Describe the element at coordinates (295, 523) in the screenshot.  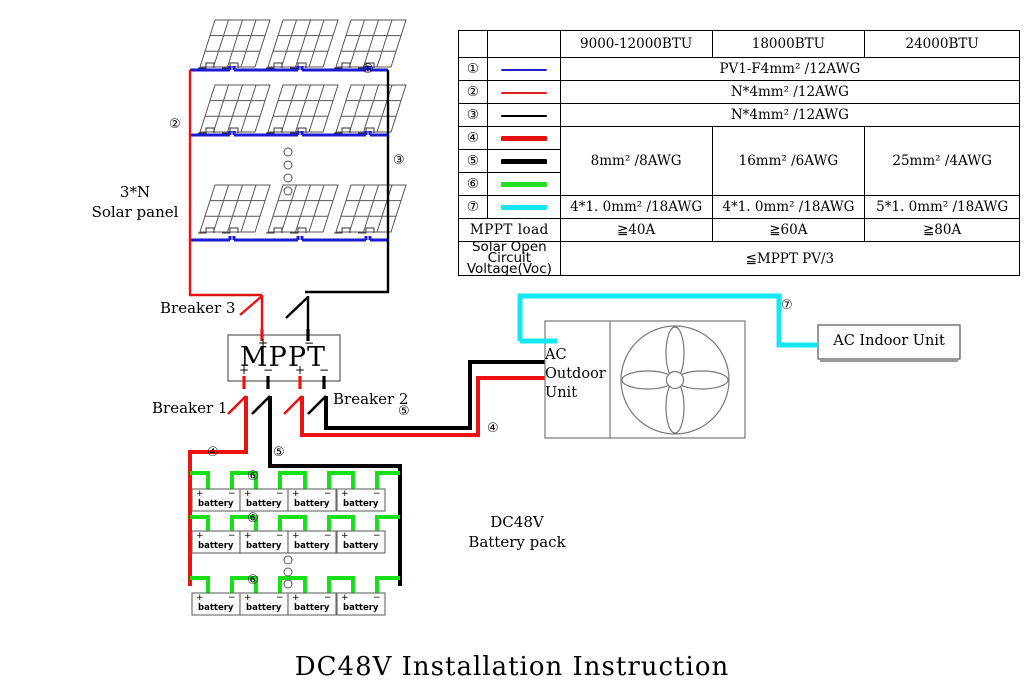
I see `battery-green-wires-row2` at that location.